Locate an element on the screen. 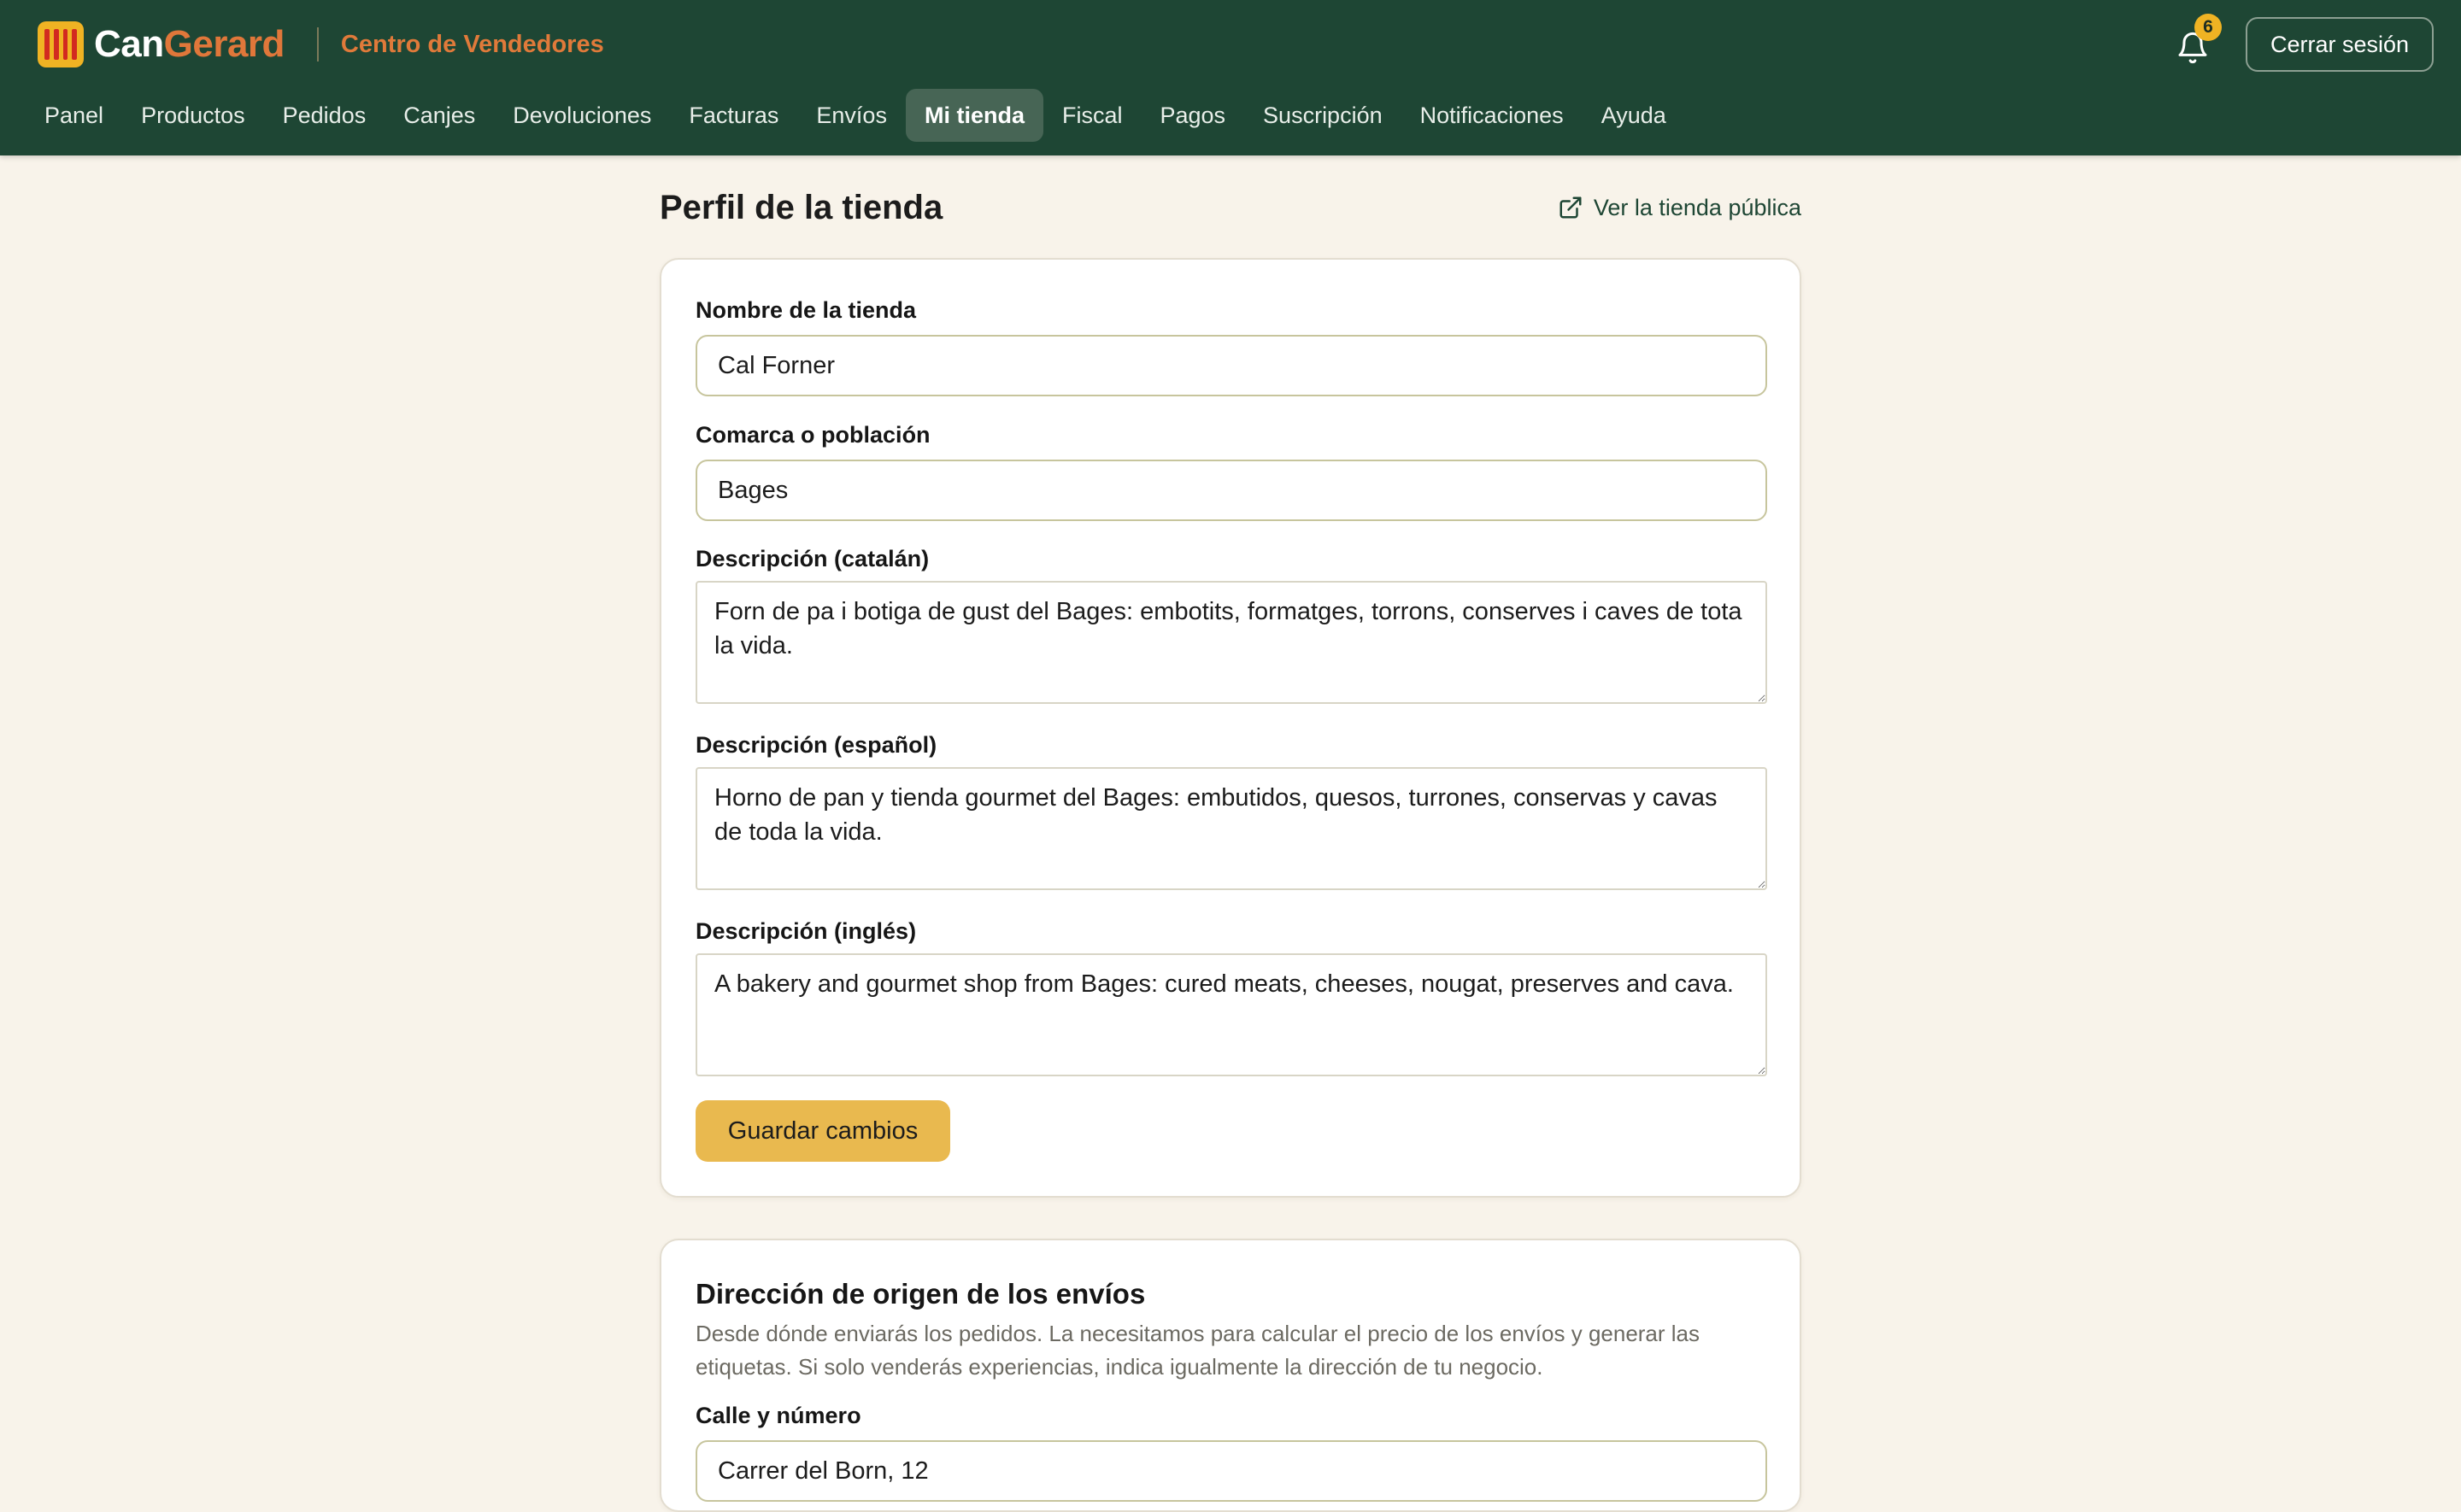 This screenshot has height=1512, width=2461. external-link-icon is located at coordinates (1571, 207).